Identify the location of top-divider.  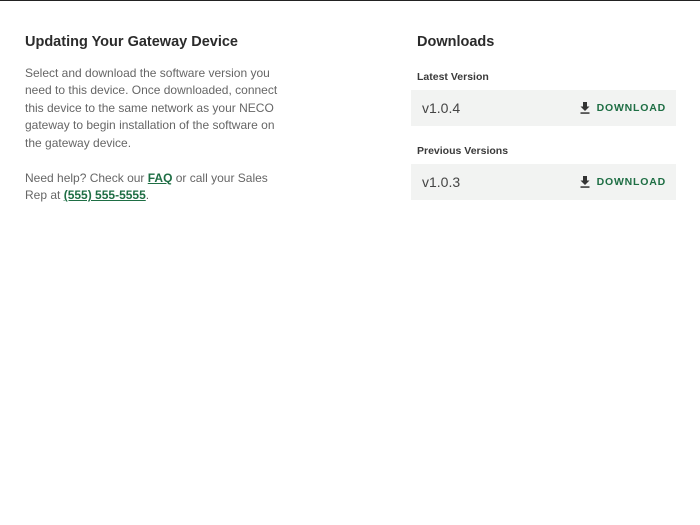
(350, 0).